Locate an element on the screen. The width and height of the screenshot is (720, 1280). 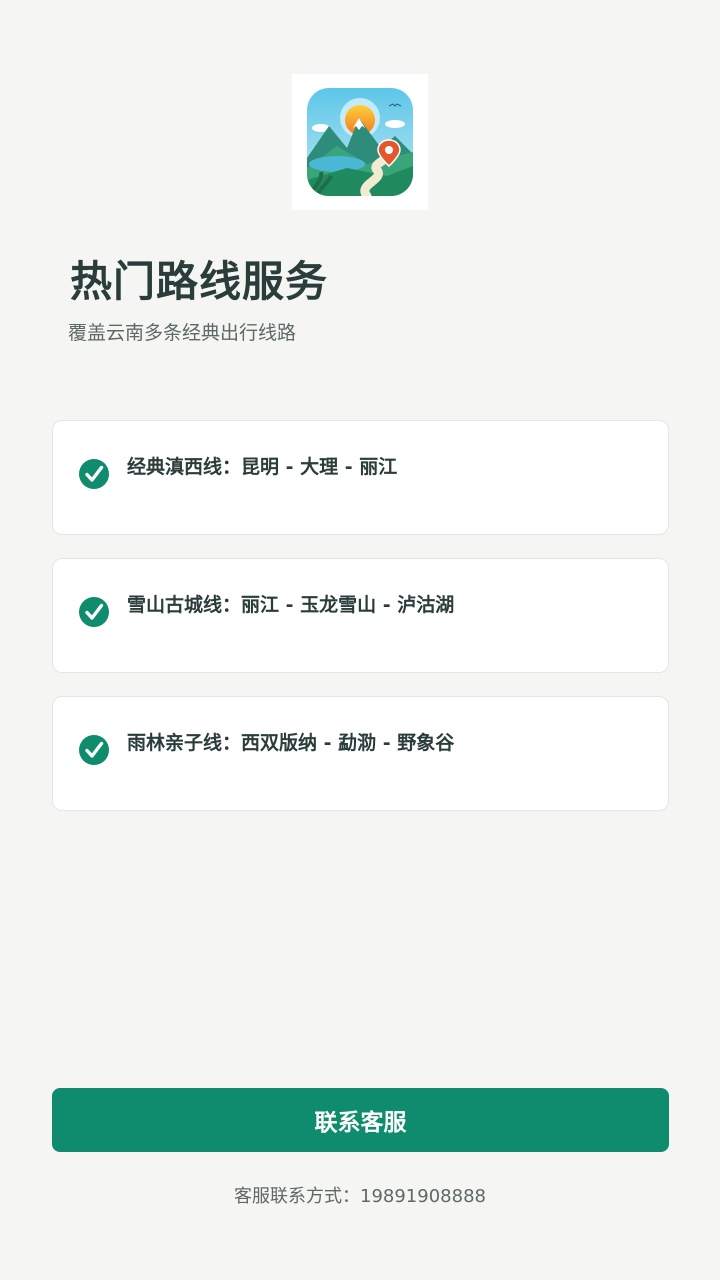
route-card: 雪山古城线：丽江 - 玉龙雪山 - 泸沽湖 is located at coordinates (360, 615).